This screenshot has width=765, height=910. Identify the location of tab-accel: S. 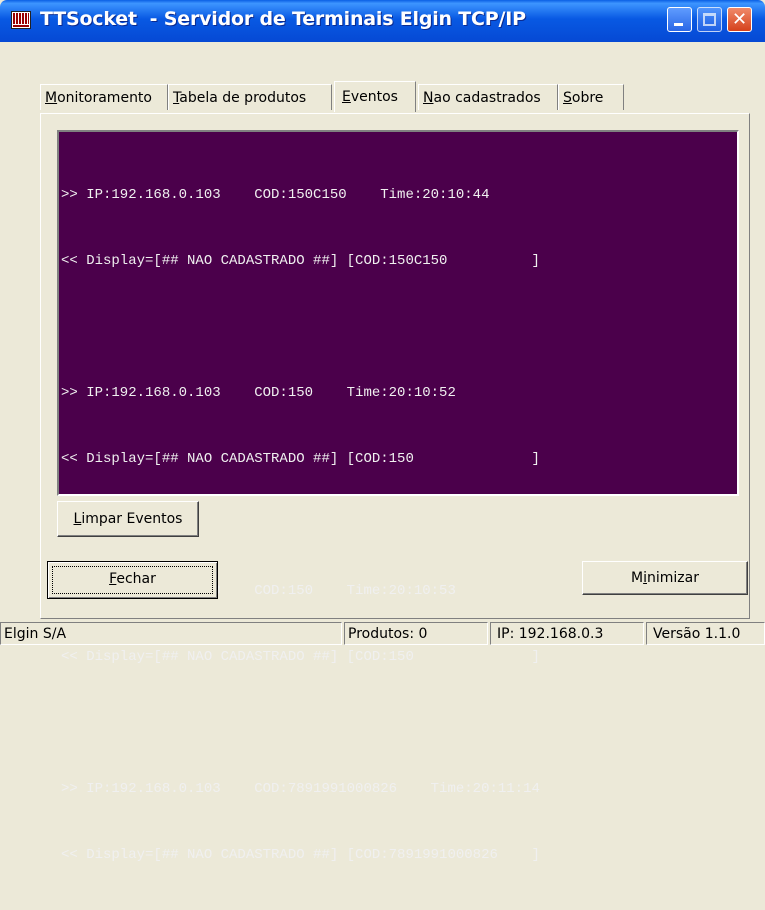
(567, 98).